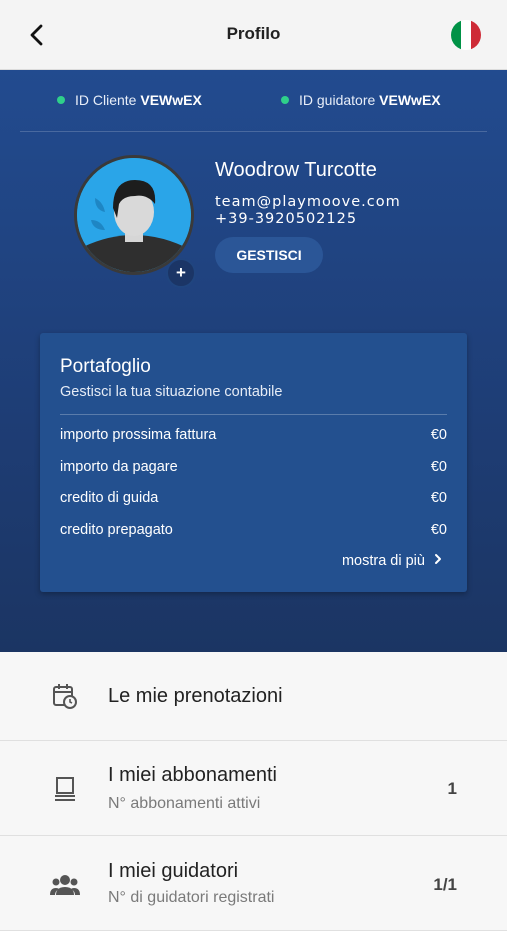 This screenshot has height=931, width=507. Describe the element at coordinates (269, 255) in the screenshot. I see `manage-button: GESTISCI` at that location.